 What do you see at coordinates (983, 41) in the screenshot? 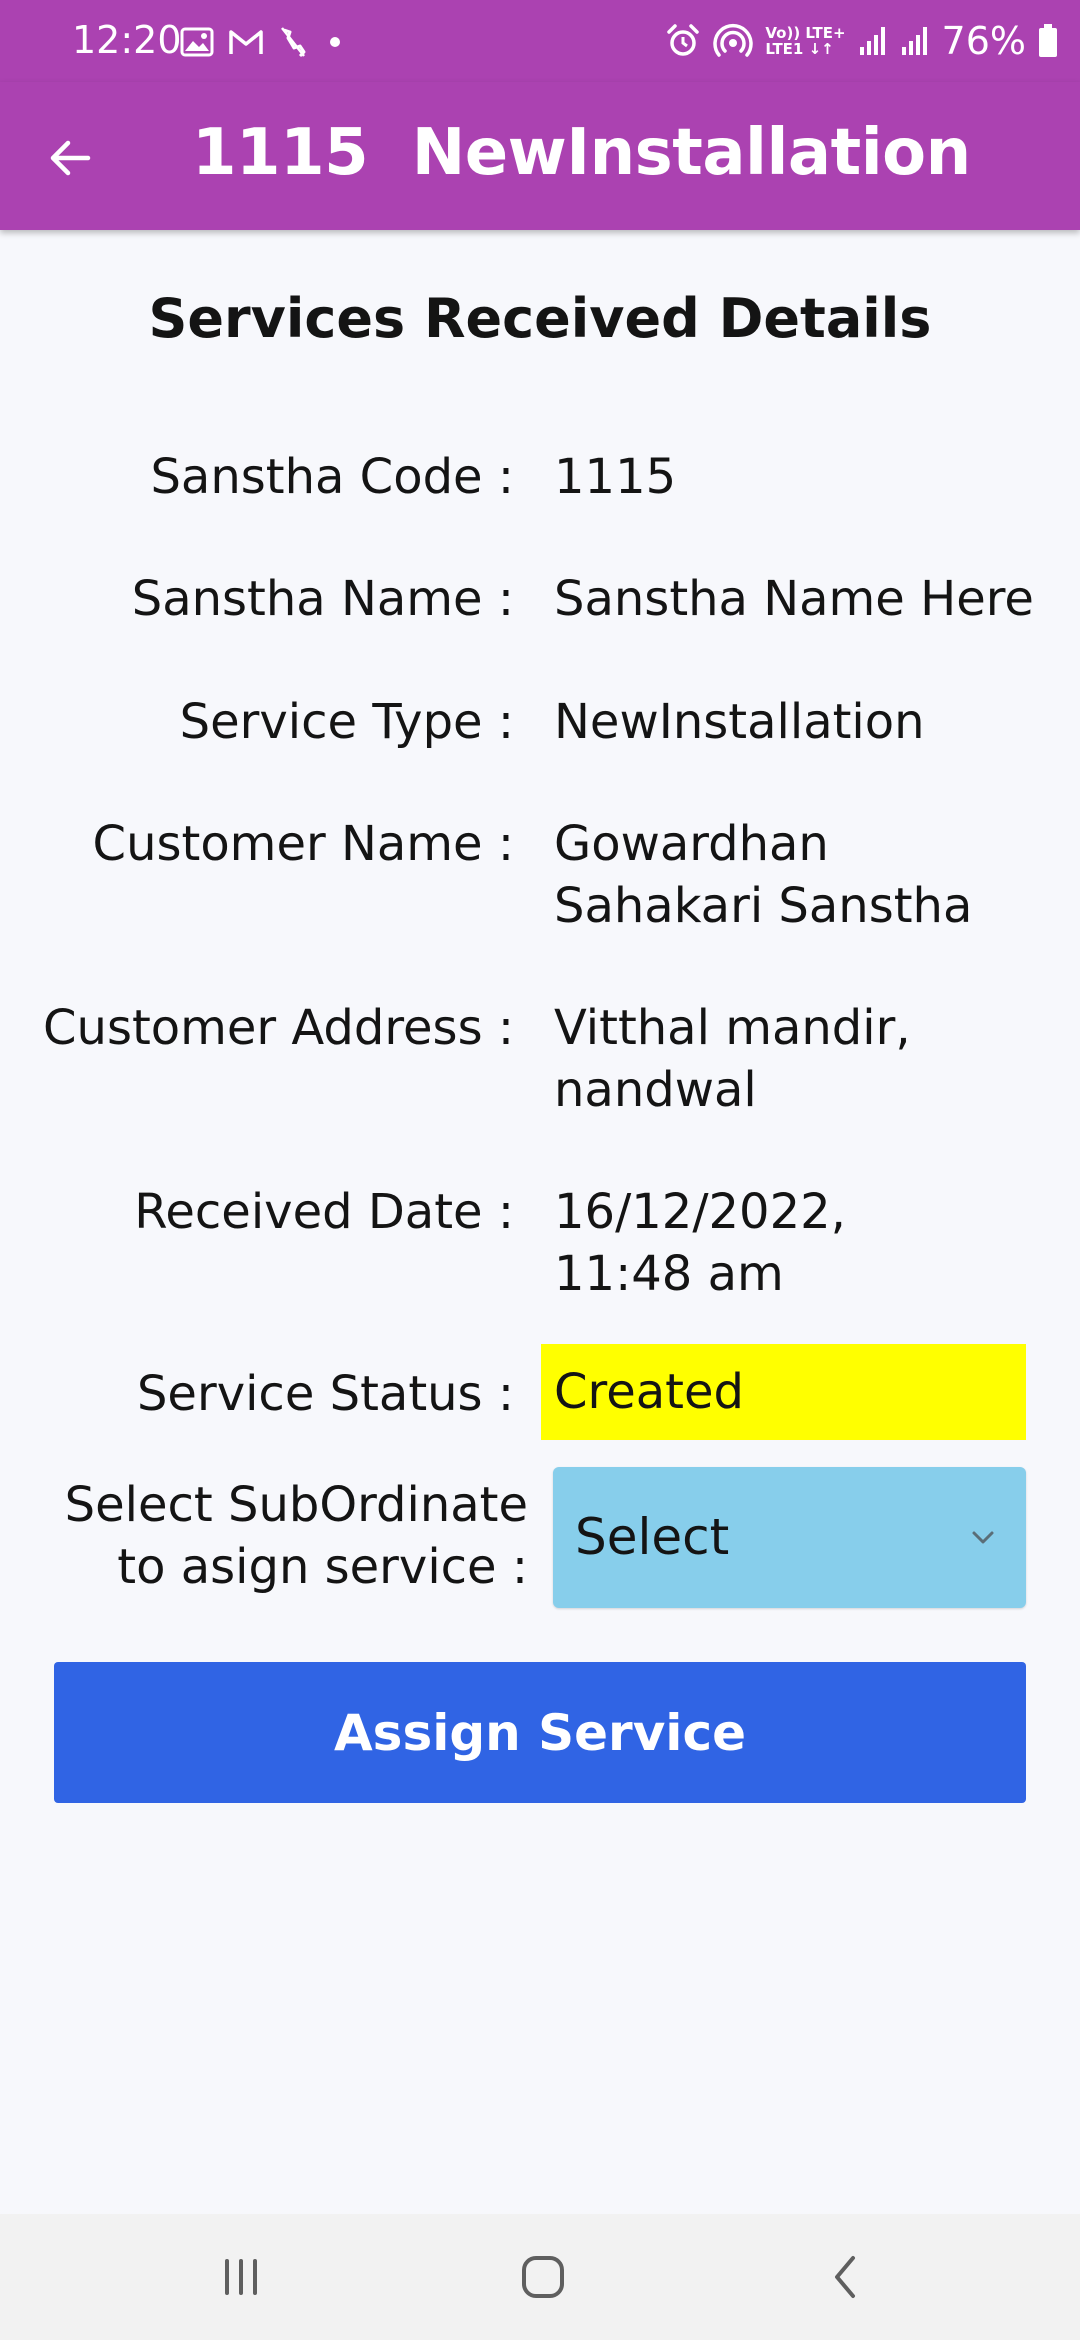
I see `battery-percentage: 76%` at bounding box center [983, 41].